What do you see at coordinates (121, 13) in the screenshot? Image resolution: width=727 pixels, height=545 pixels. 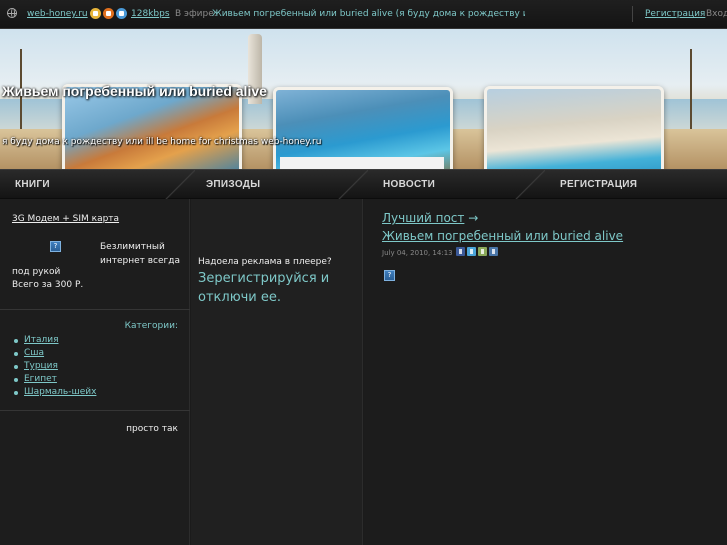 I see `volume-icon` at bounding box center [121, 13].